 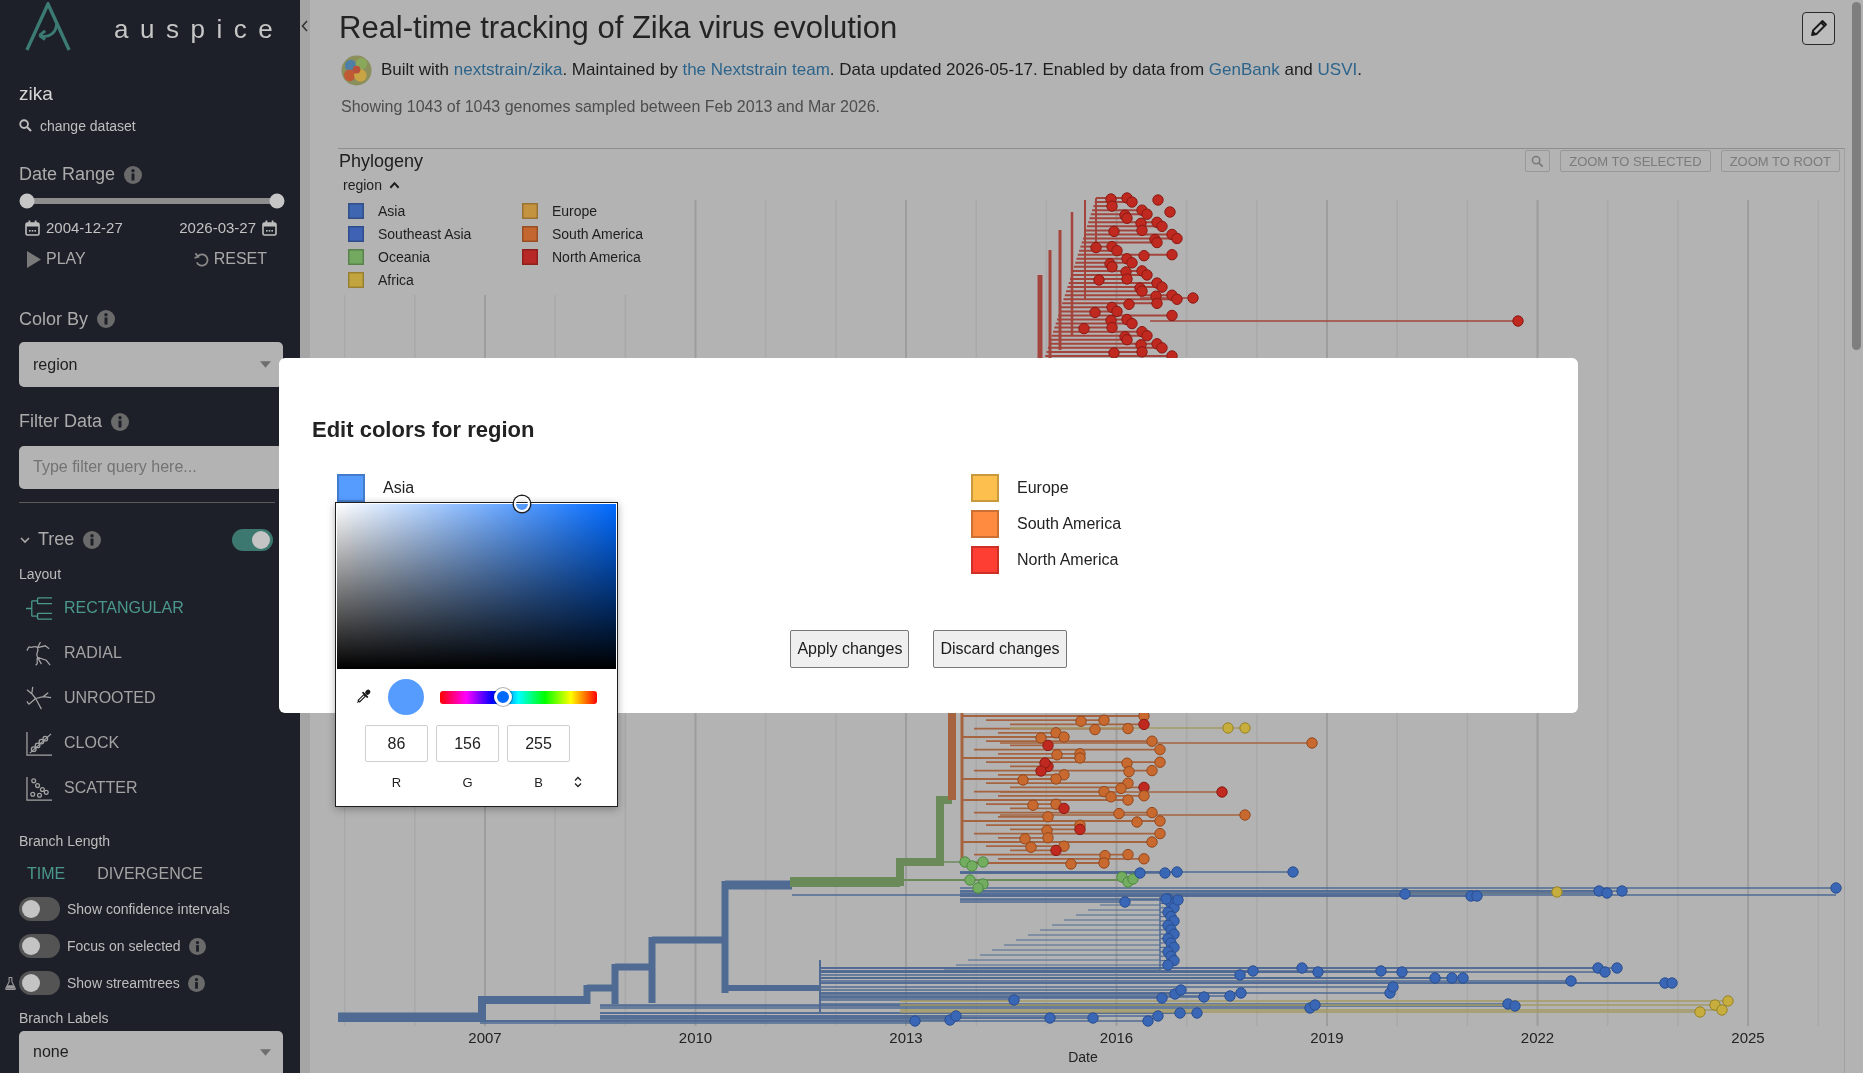 I want to click on axis-title: Date, so click(x=1083, y=1057).